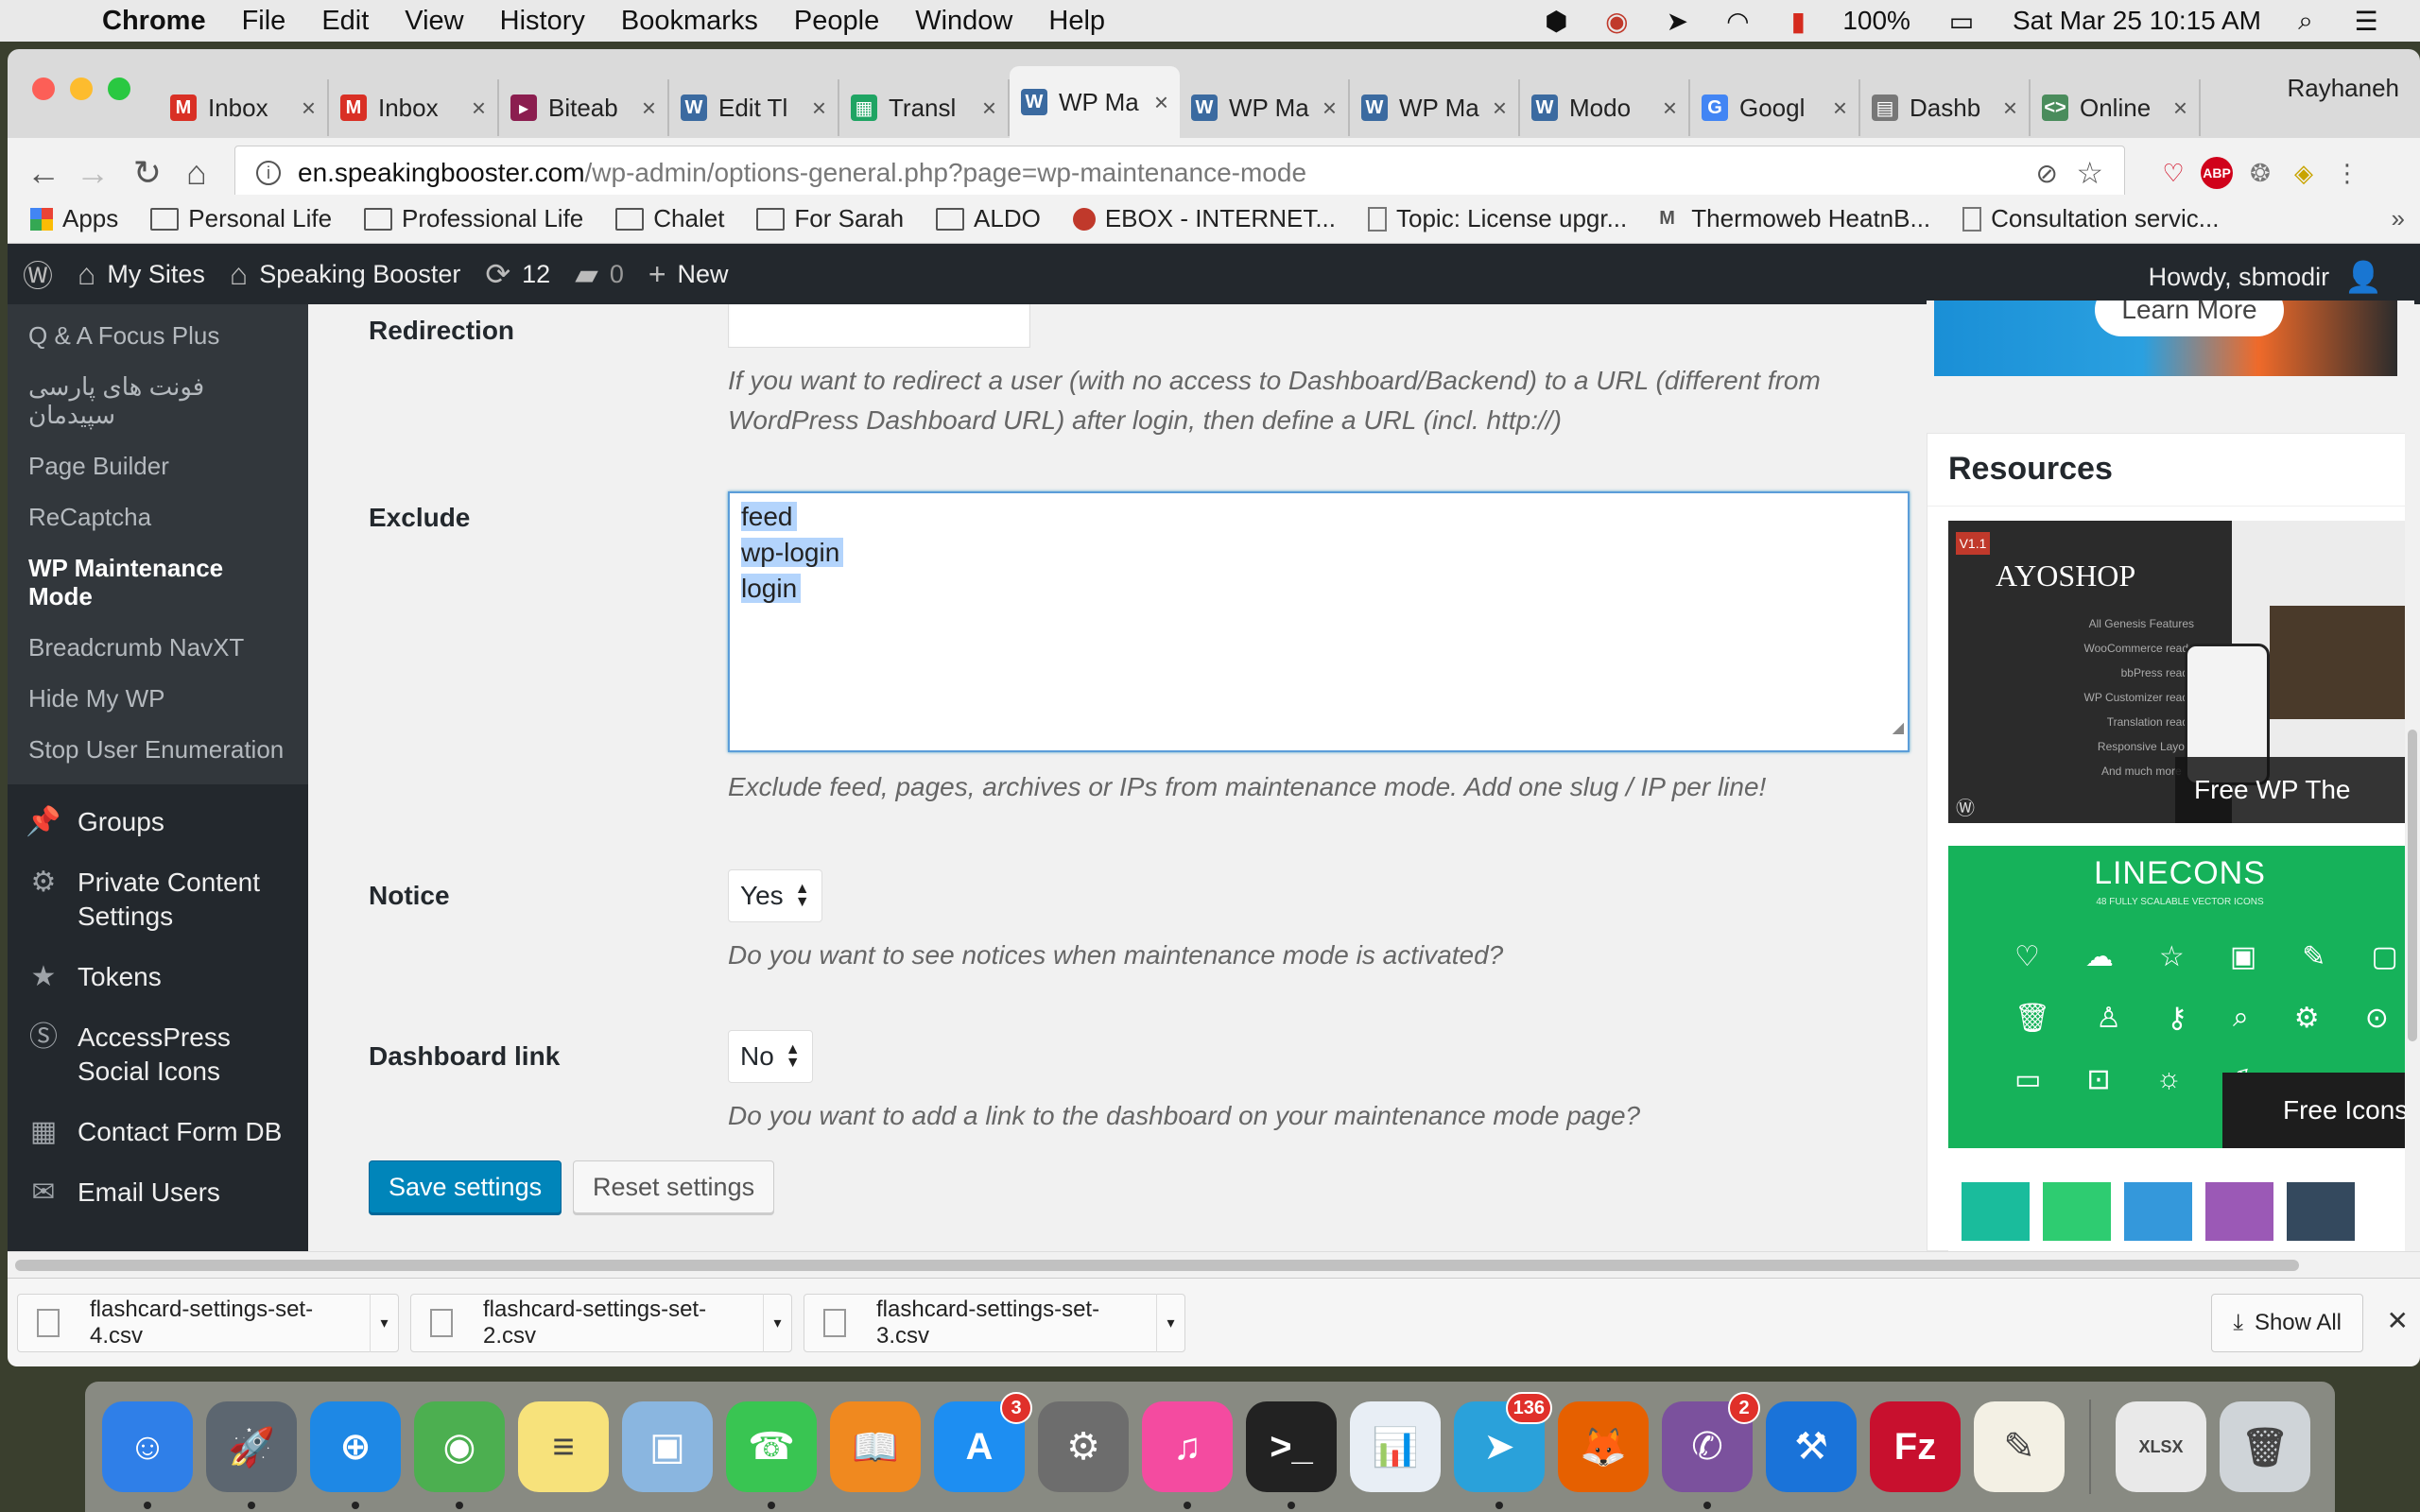 The width and height of the screenshot is (2420, 1512). Describe the element at coordinates (875, 1446) in the screenshot. I see `ibooks-dock-icon: 📖` at that location.